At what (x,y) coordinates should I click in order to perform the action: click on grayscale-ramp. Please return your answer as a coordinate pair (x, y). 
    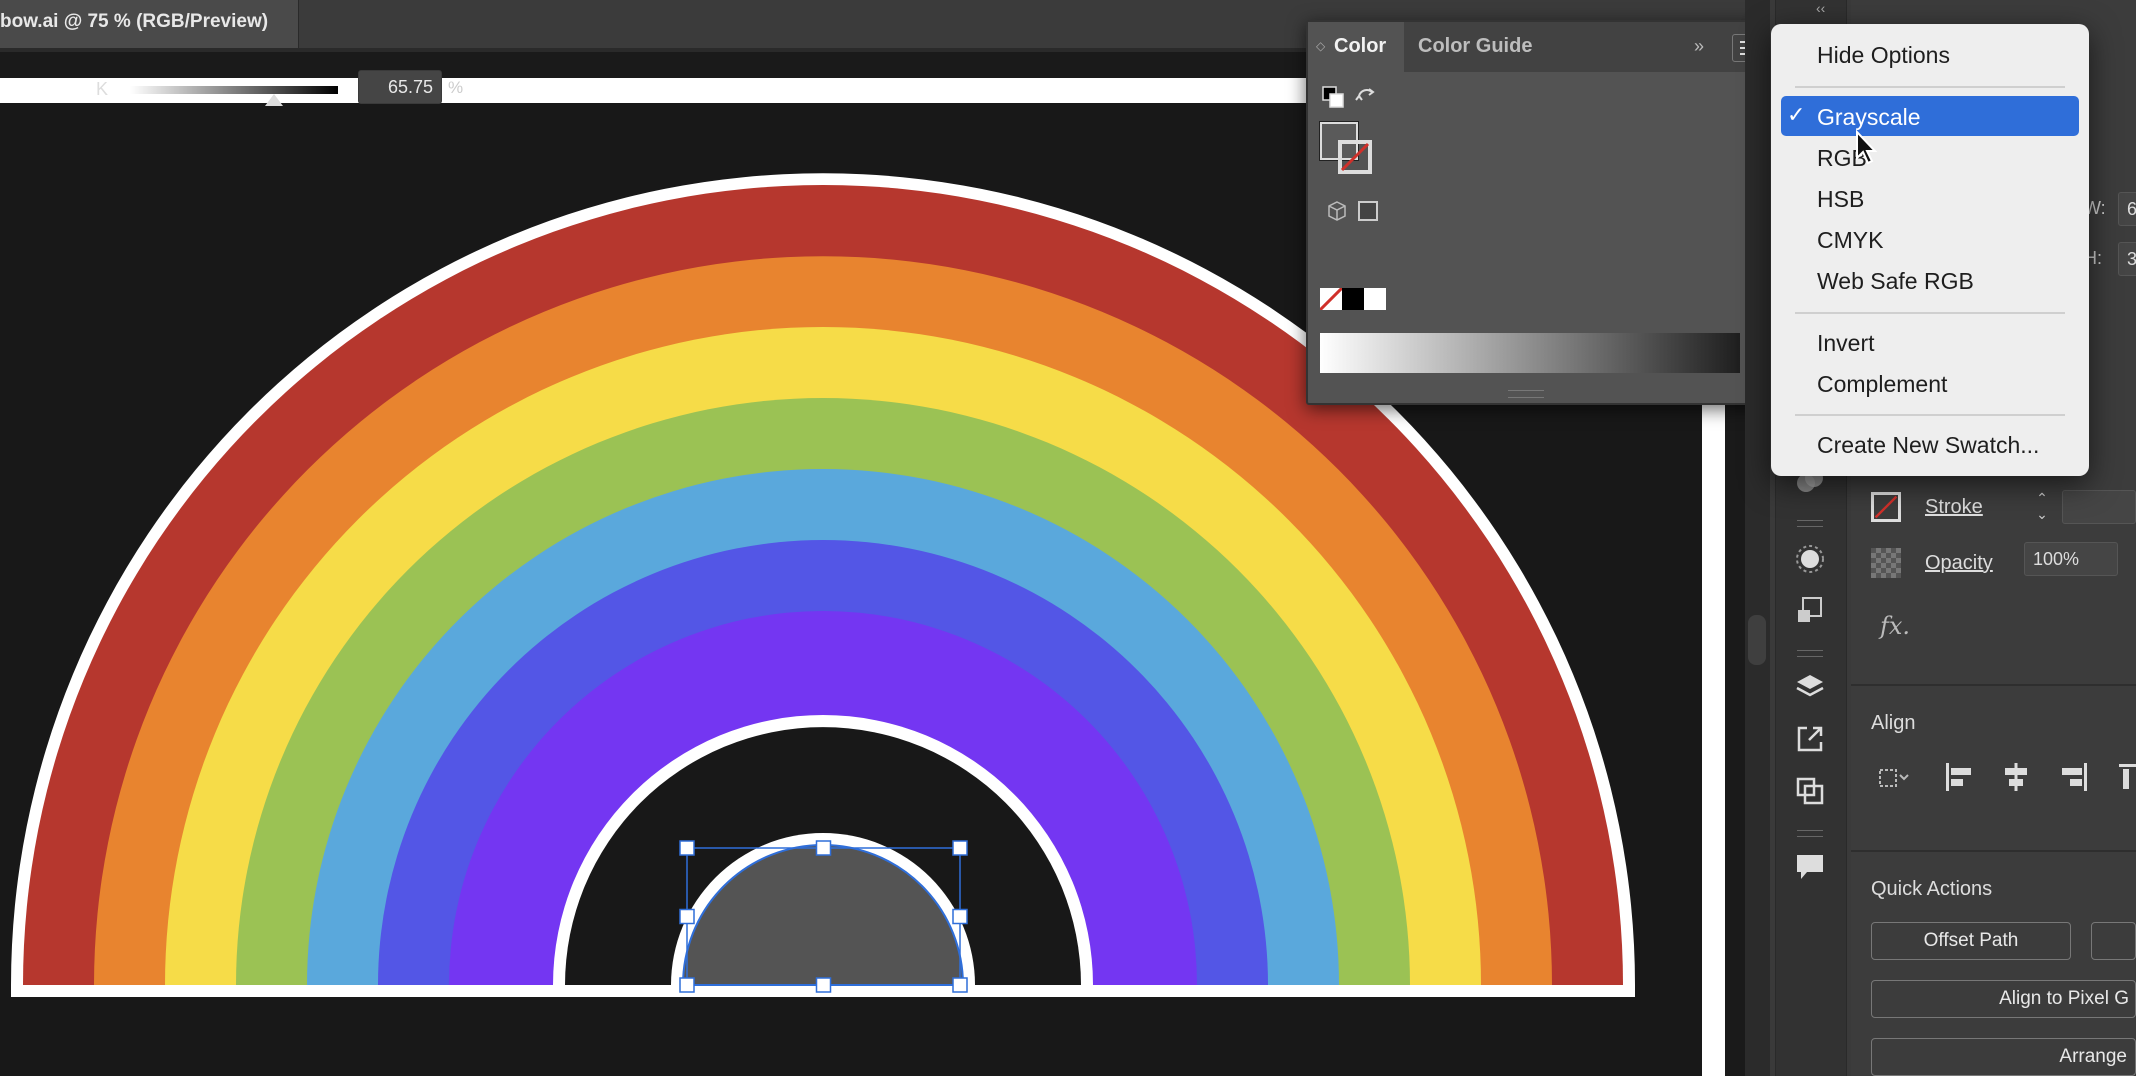
    Looking at the image, I should click on (1530, 353).